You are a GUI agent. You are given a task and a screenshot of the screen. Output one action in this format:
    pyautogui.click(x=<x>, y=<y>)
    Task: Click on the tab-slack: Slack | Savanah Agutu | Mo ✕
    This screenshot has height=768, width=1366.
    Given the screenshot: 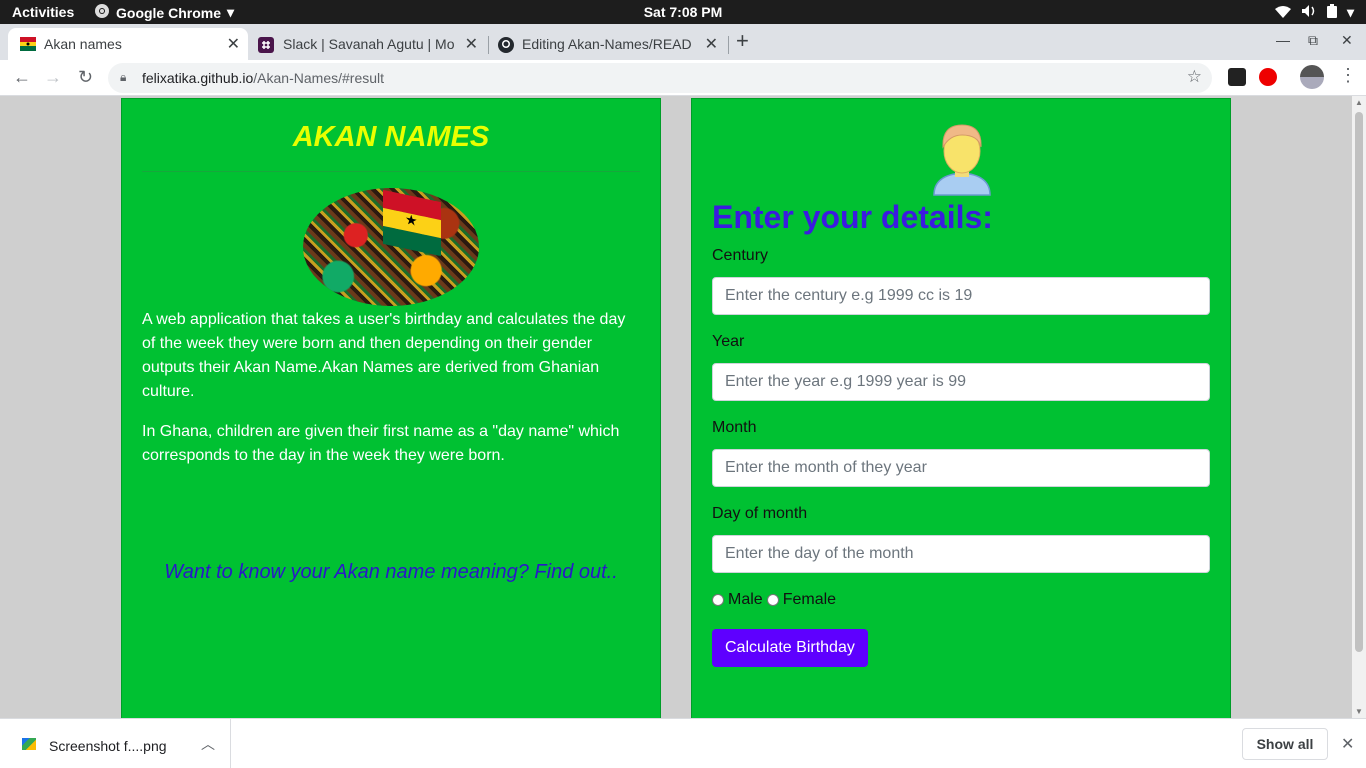 What is the action you would take?
    pyautogui.click(x=368, y=44)
    